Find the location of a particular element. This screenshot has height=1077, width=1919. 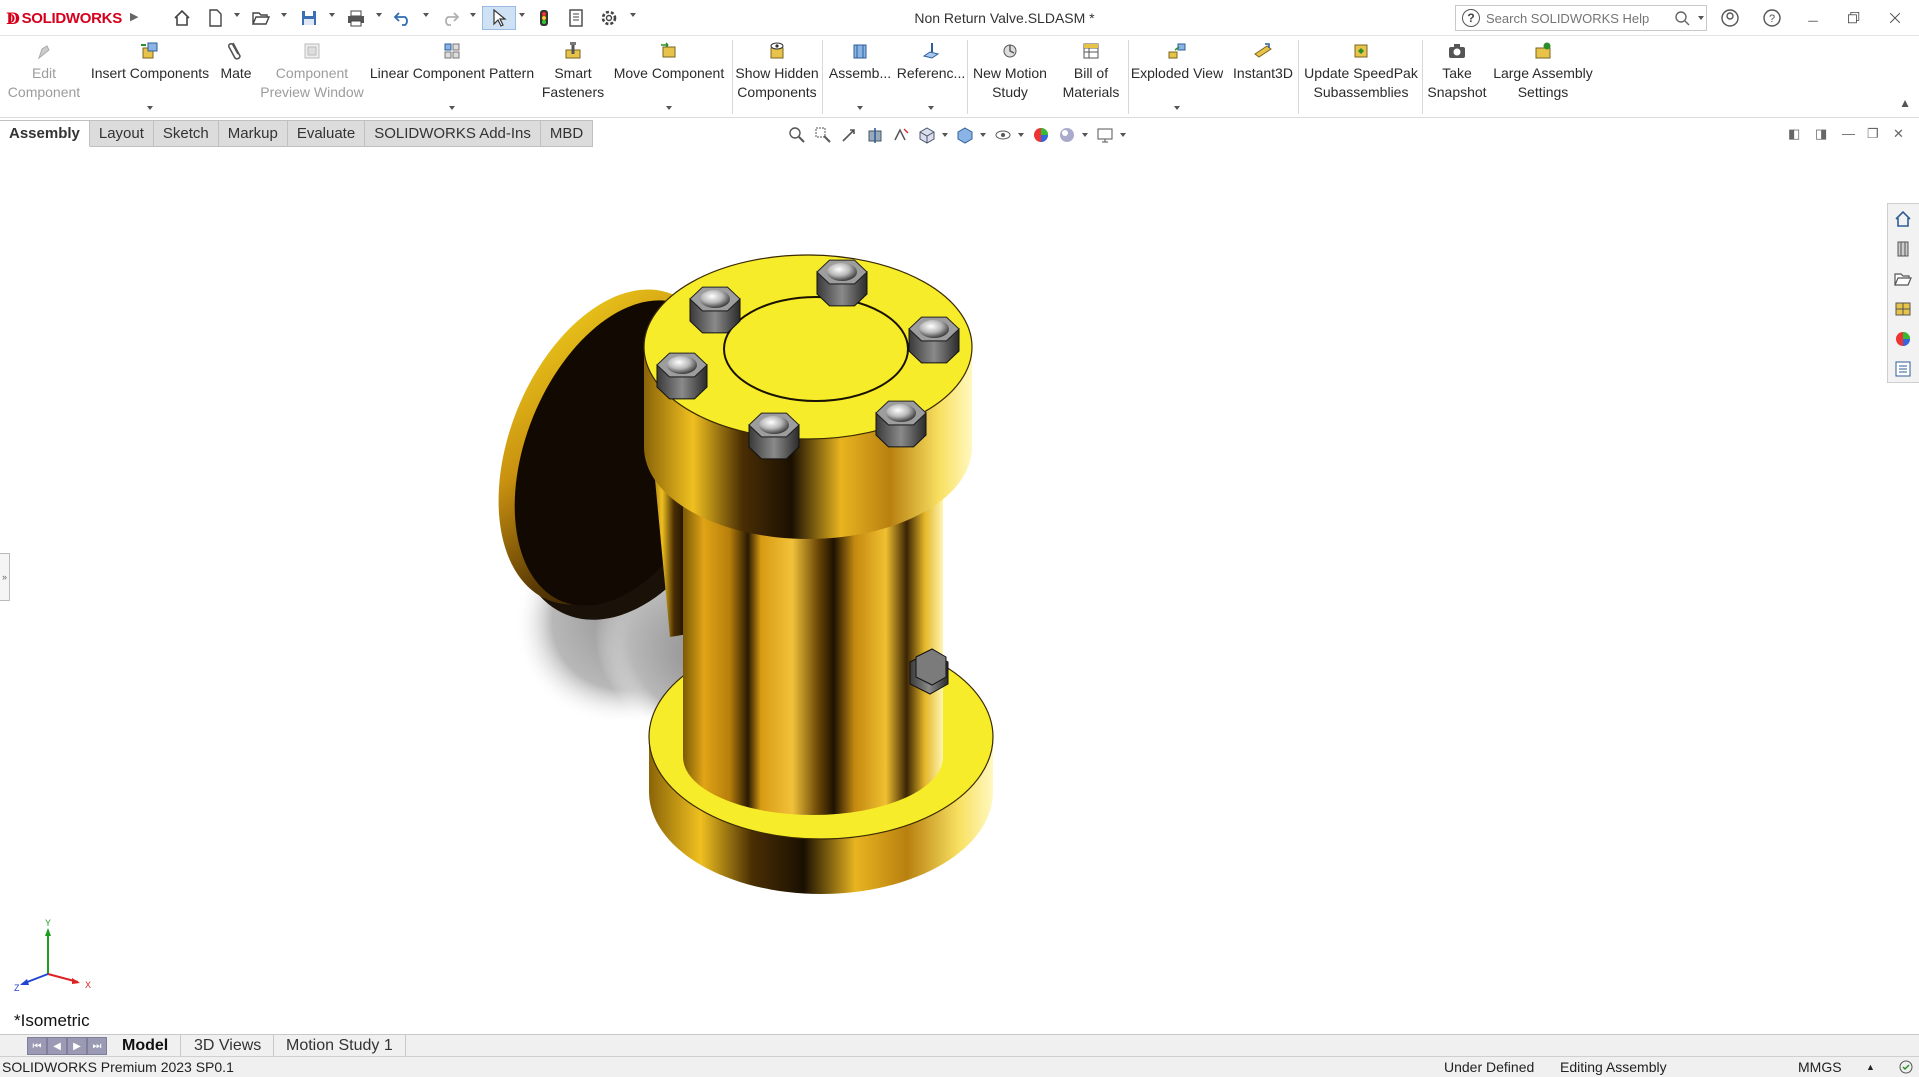

minimize-icon is located at coordinates (1813, 18).